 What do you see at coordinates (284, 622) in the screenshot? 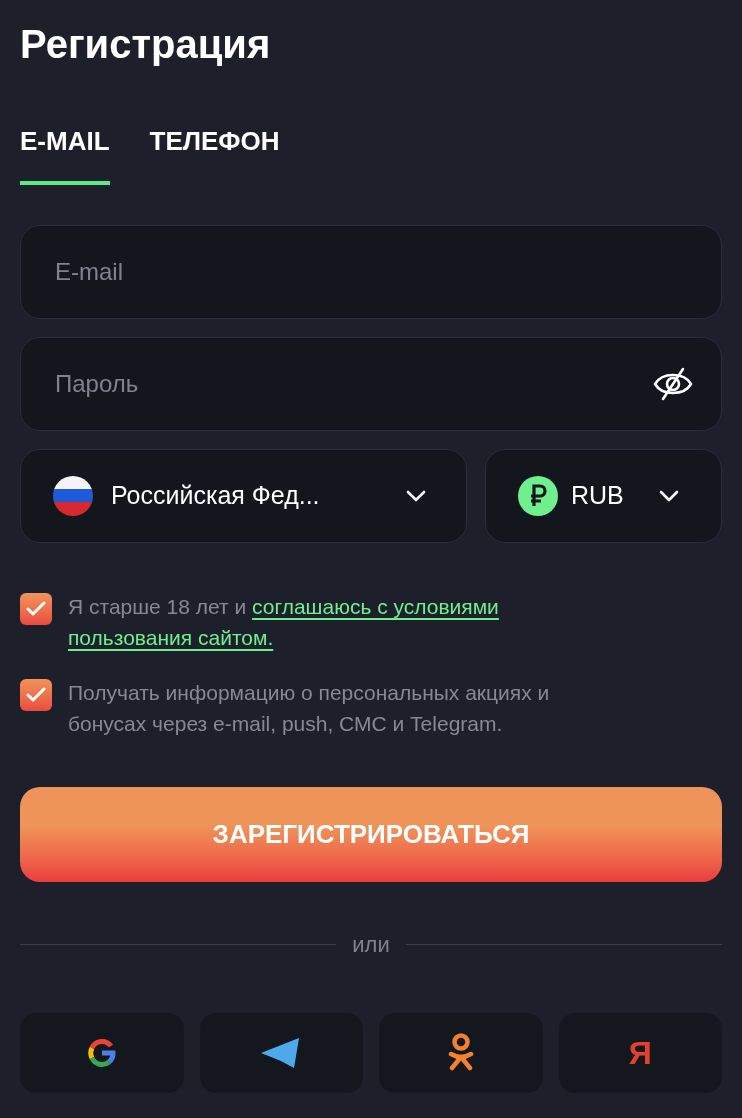
I see `consent-text: Я старше 18 лет и соглашаюсь с условиями пользования сайтом.` at bounding box center [284, 622].